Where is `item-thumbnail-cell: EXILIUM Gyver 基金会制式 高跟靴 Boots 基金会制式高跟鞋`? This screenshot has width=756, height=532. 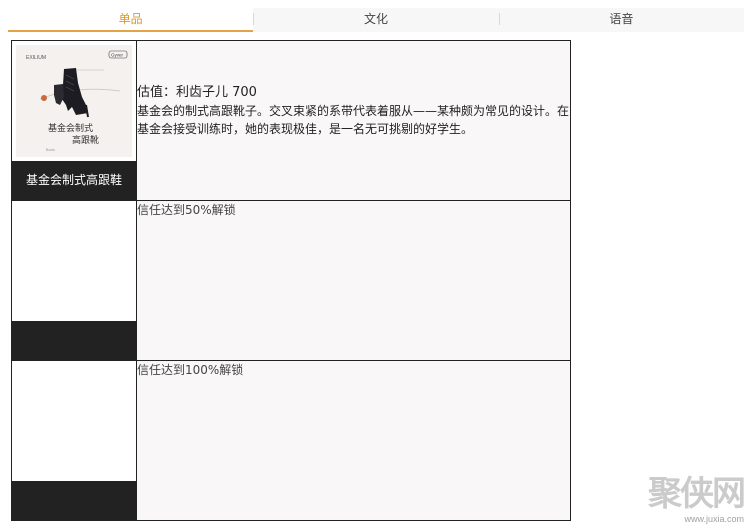 item-thumbnail-cell: EXILIUM Gyver 基金会制式 高跟靴 Boots 基金会制式高跟鞋 is located at coordinates (74, 120).